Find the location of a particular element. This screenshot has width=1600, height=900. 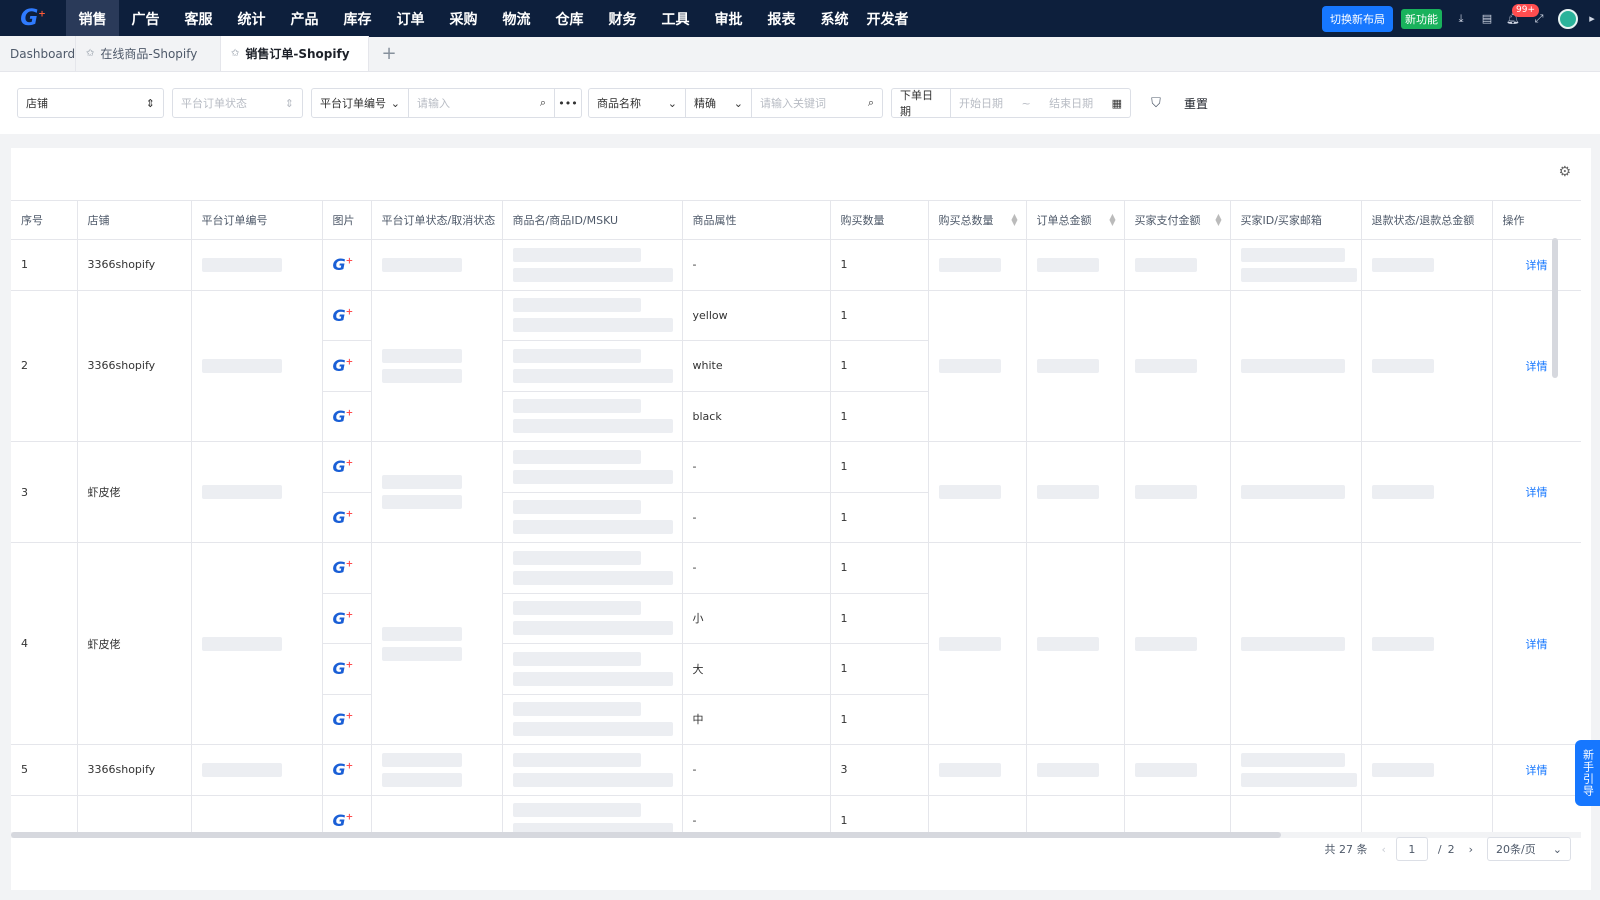

tab-sales-orders: ✩ 销售订单-Shopify is located at coordinates (295, 53).